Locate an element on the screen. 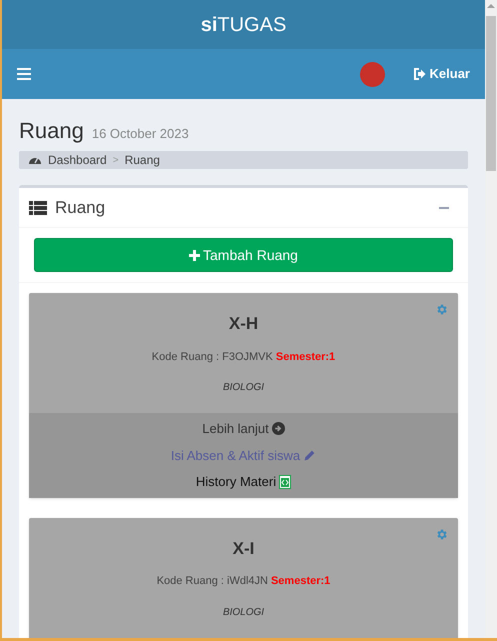 This screenshot has height=641, width=497. card-link: History Materi is located at coordinates (244, 482).